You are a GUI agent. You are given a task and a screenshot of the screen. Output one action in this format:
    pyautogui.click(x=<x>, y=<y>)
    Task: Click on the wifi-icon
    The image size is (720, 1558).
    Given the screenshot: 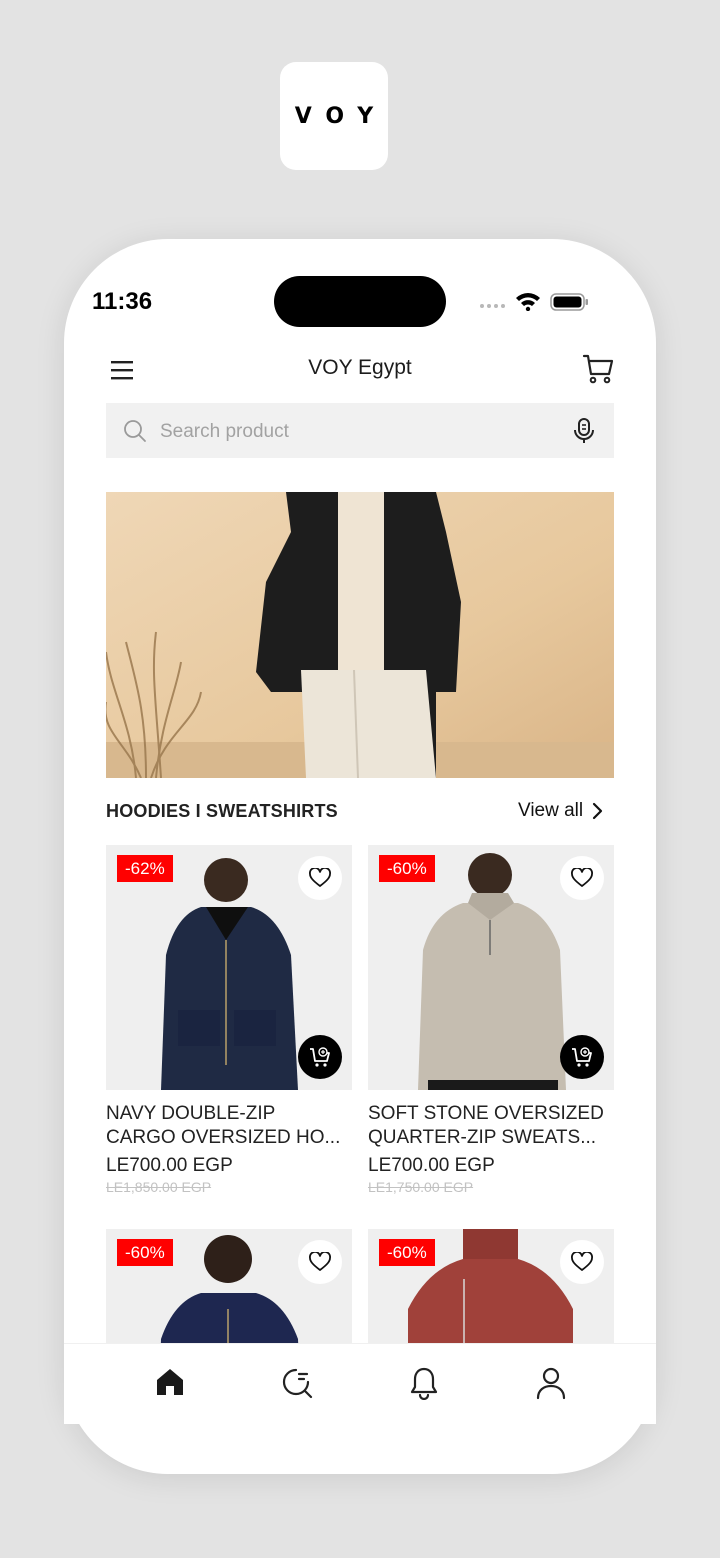 What is the action you would take?
    pyautogui.click(x=528, y=302)
    